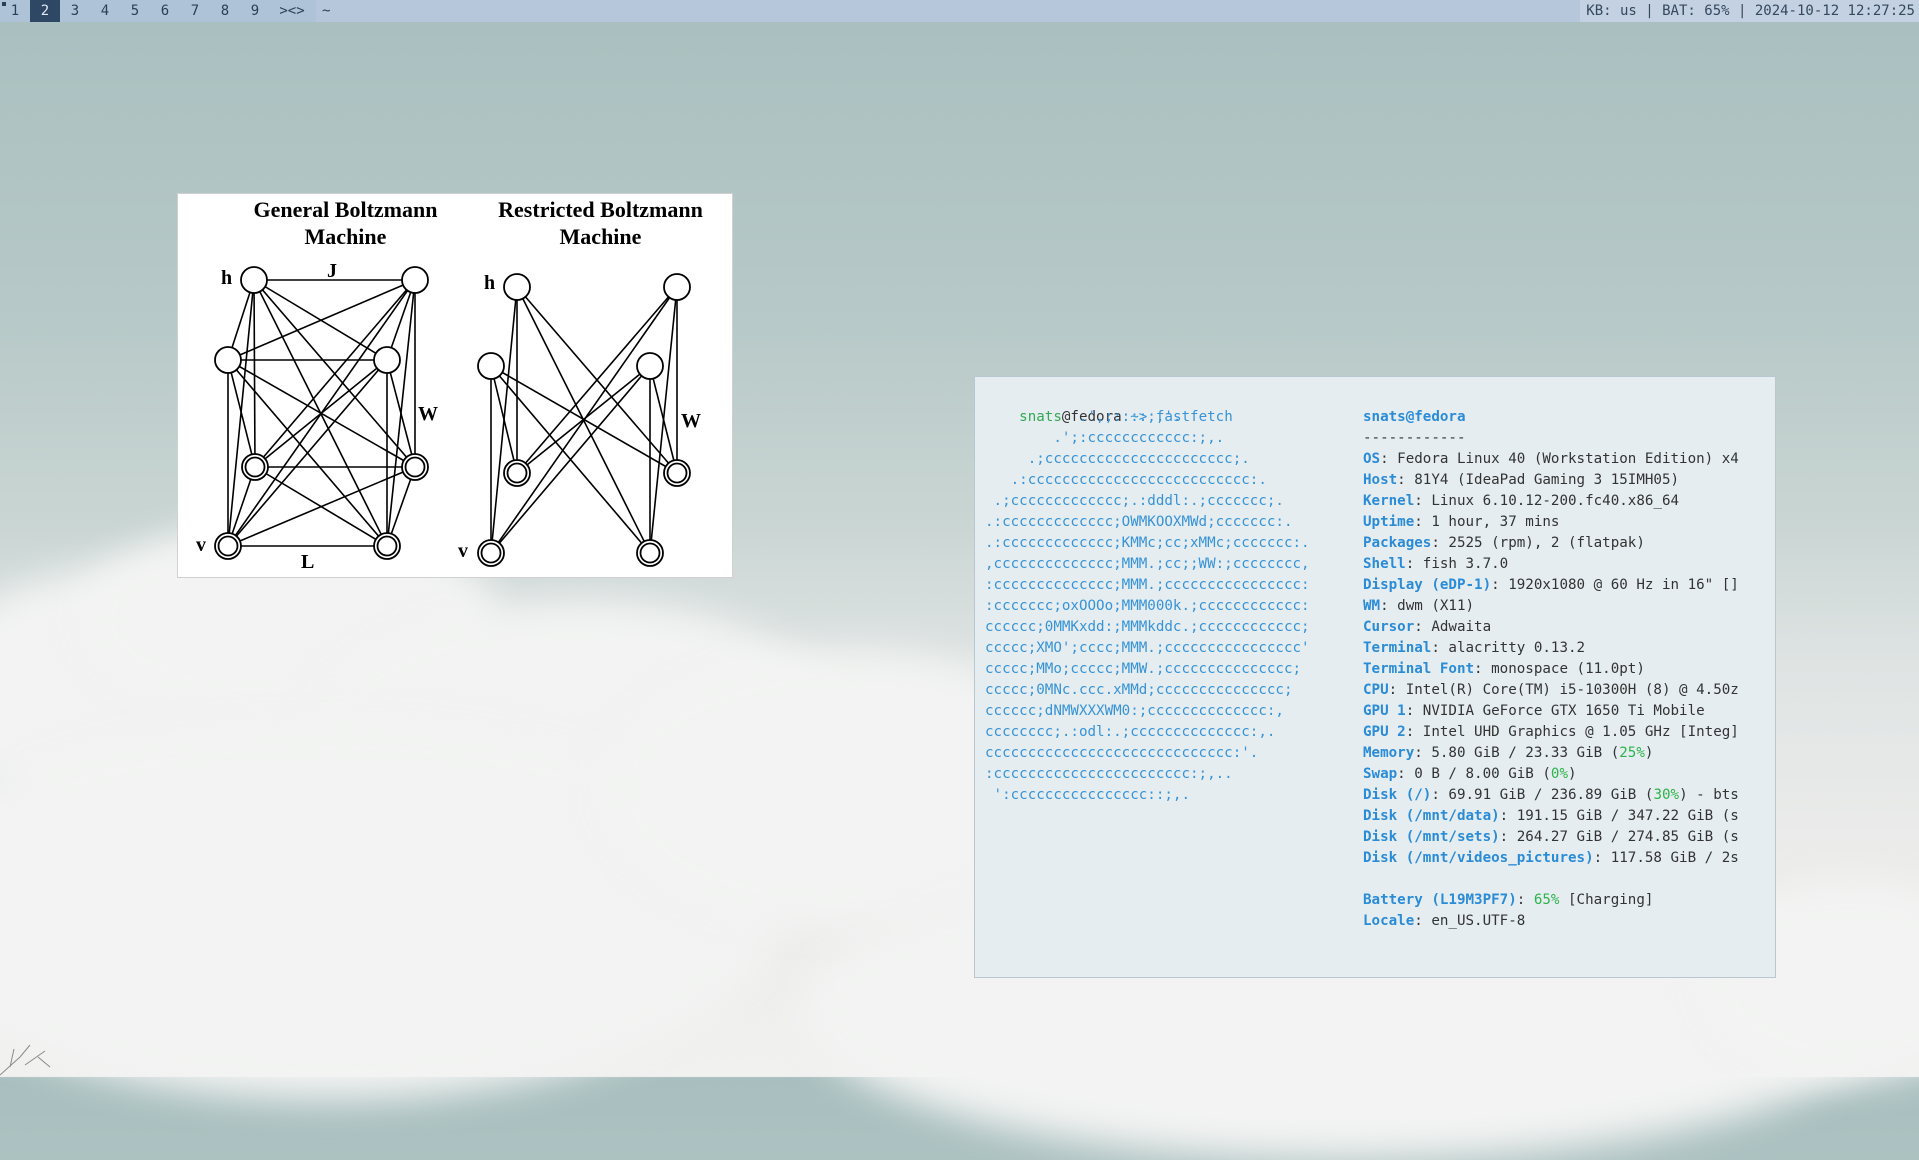 This screenshot has height=1160, width=1919. I want to click on info-value: : NVIDIA GeForce GTX 1650 Ti Mobile, so click(1555, 711).